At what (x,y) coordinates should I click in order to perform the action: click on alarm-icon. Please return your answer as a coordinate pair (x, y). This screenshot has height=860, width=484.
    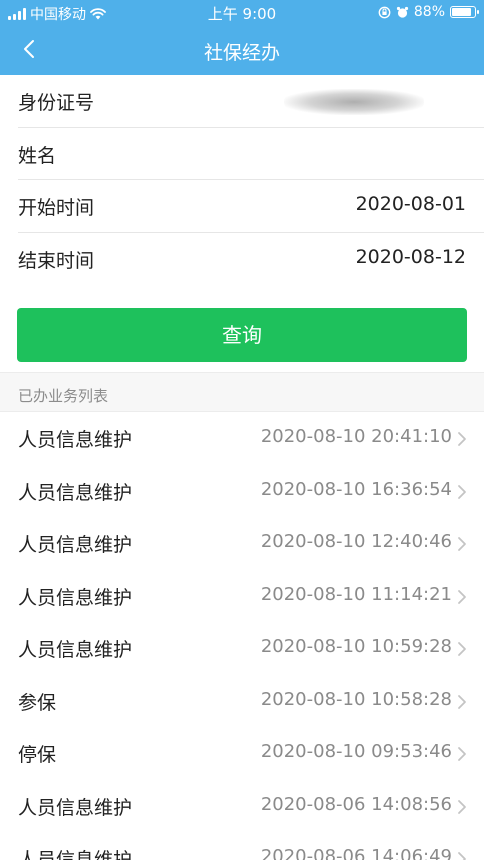
    Looking at the image, I should click on (402, 12).